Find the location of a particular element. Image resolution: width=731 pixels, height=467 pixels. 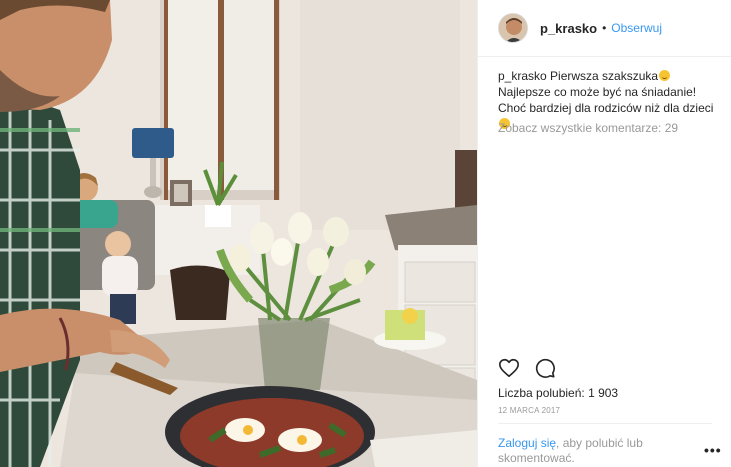

caption-username: p_krasko is located at coordinates (522, 76).